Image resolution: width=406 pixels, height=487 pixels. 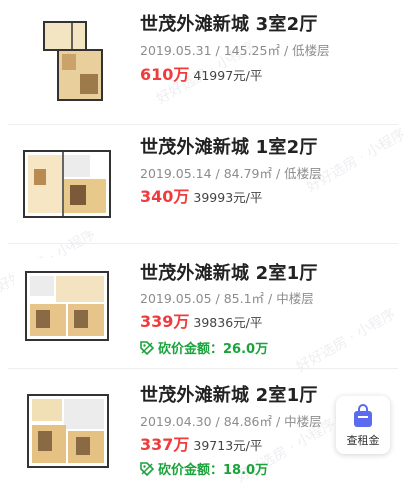 What do you see at coordinates (213, 349) in the screenshot?
I see `discount-label: 砍价金额：26.0万` at bounding box center [213, 349].